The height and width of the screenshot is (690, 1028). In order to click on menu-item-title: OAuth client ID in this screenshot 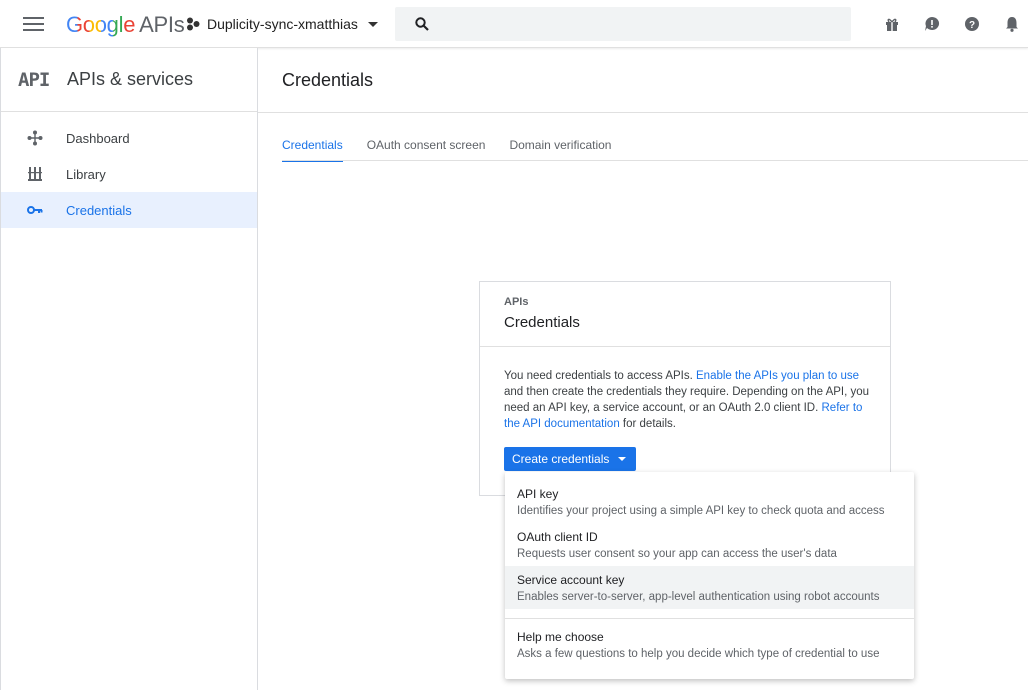, I will do `click(557, 537)`.